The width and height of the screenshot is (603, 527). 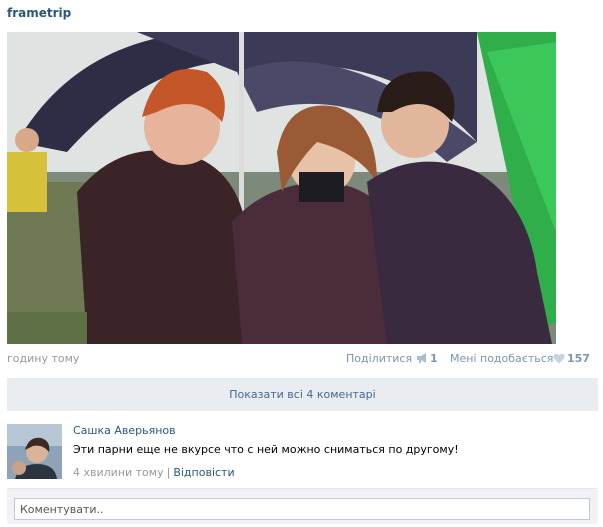 I want to click on heart-icon, so click(x=559, y=360).